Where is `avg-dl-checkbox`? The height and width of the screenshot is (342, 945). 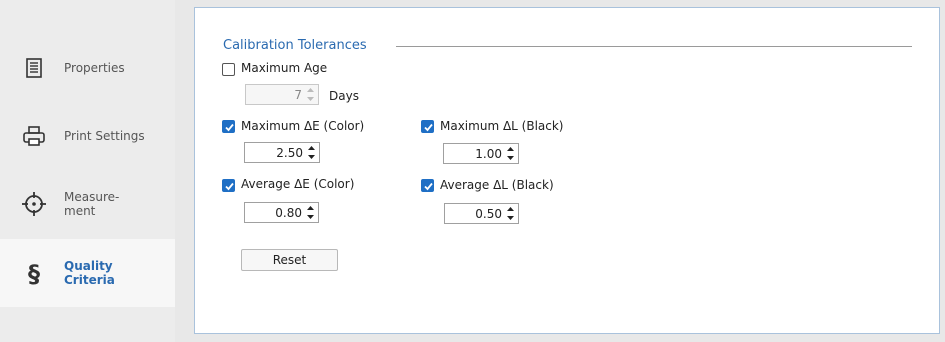 avg-dl-checkbox is located at coordinates (427, 185).